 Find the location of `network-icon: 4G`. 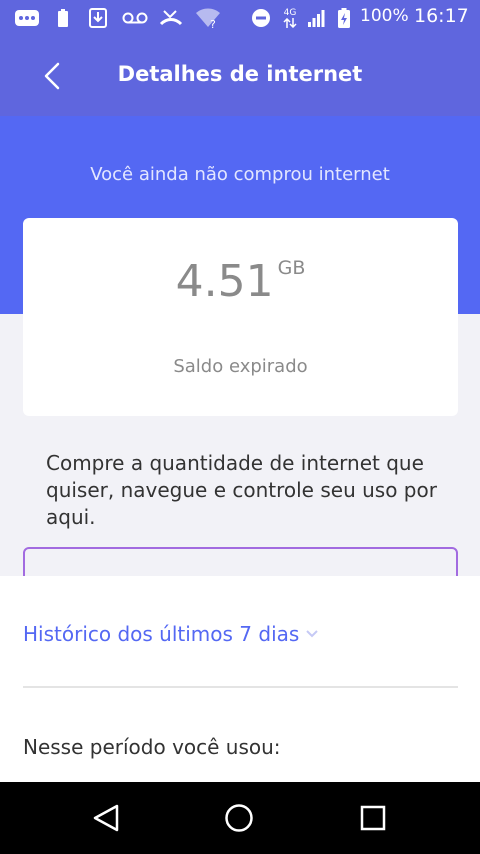

network-icon: 4G is located at coordinates (290, 18).